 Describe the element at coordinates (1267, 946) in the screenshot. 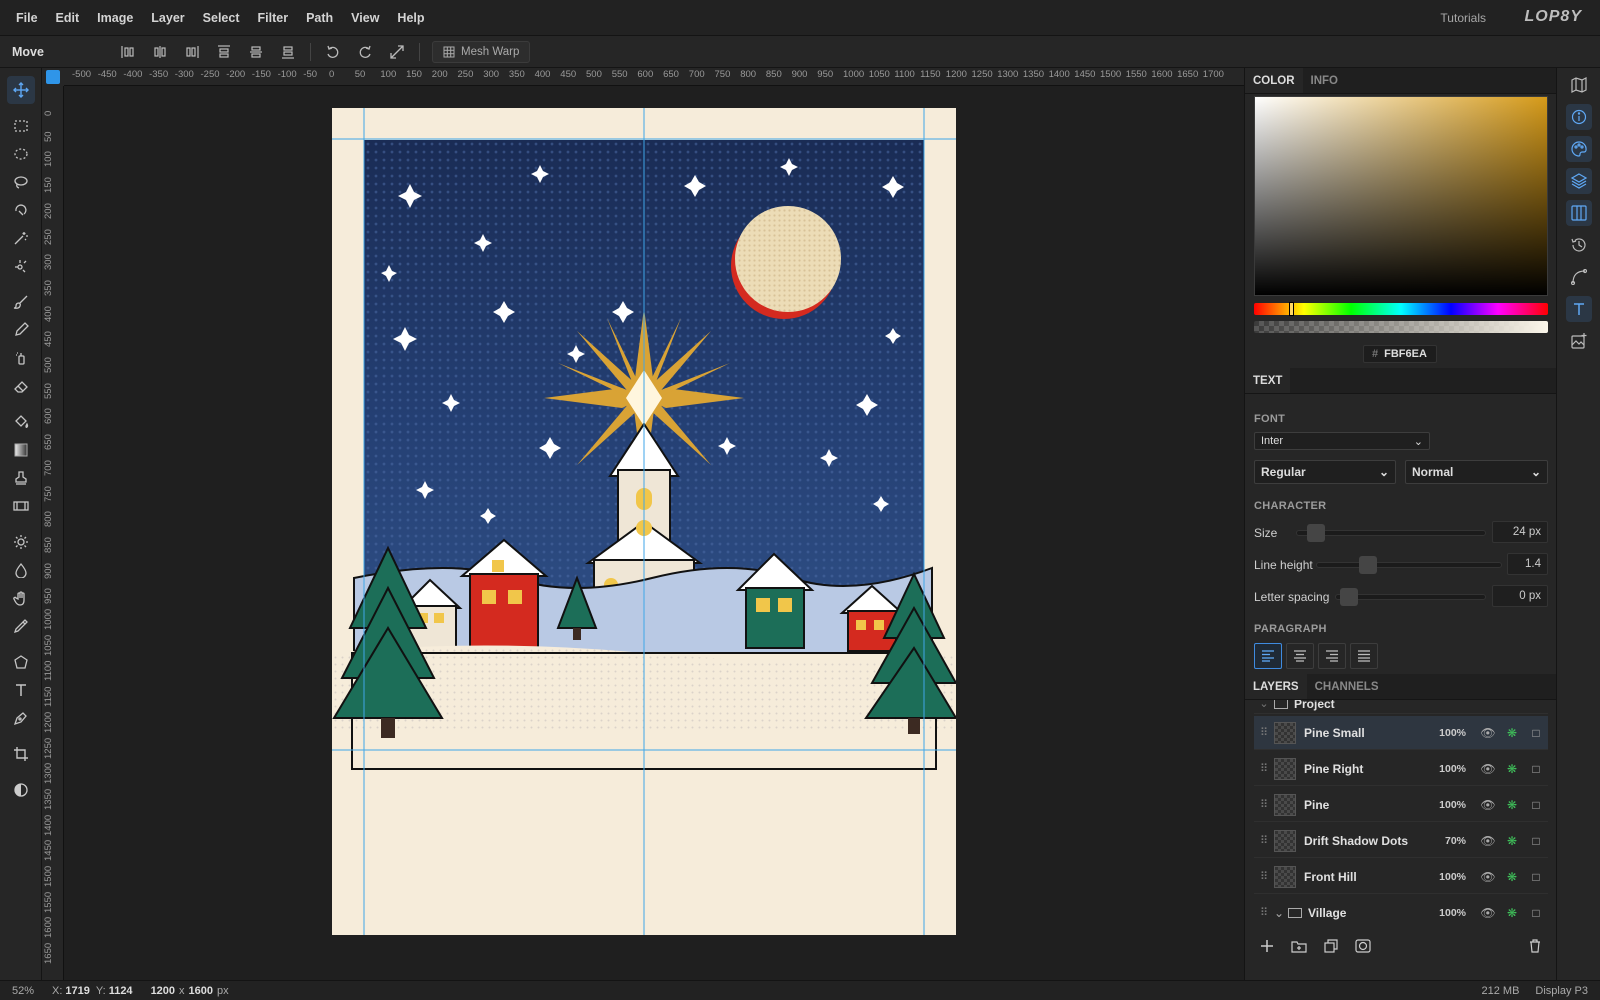

I see `add-layer-icon` at that location.